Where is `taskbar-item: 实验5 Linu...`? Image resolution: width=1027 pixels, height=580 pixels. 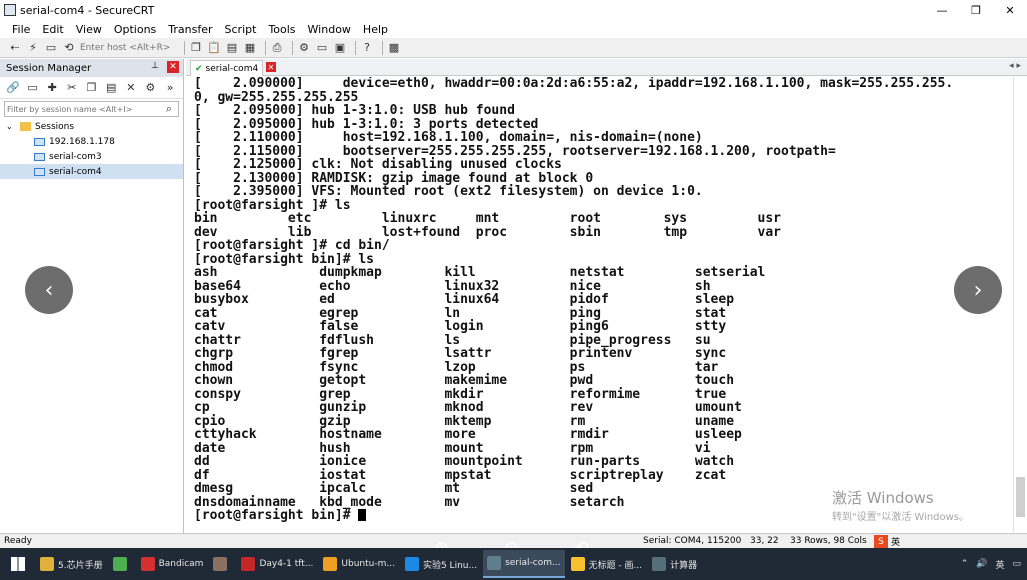
taskbar-item: 实验5 Linu... is located at coordinates (441, 564).